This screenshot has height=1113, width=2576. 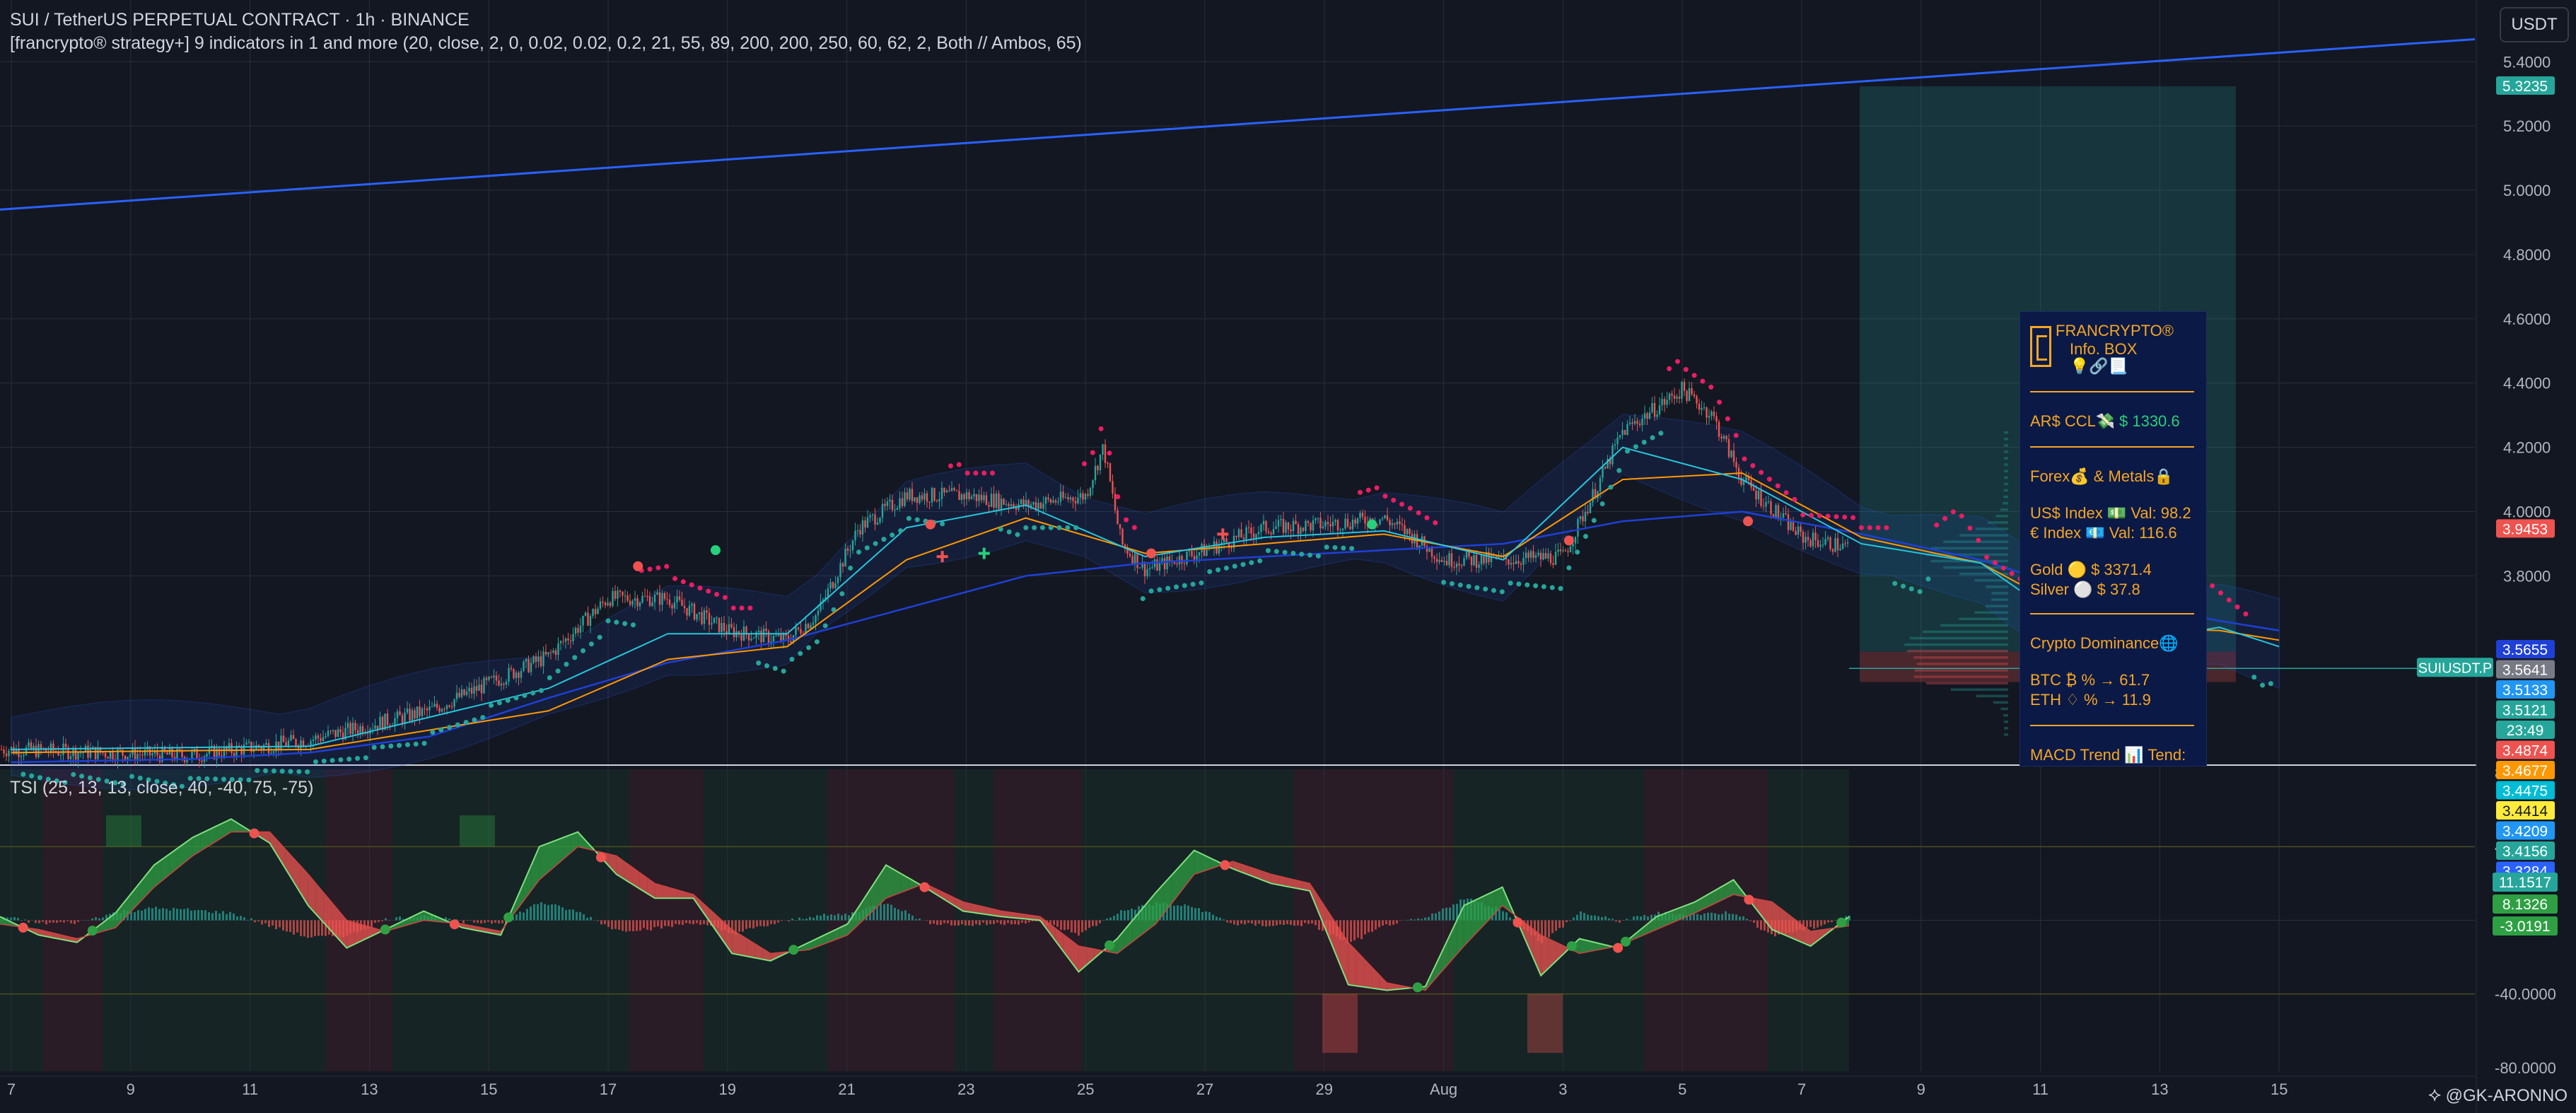 I want to click on tsi-extreme-block, so click(x=477, y=831).